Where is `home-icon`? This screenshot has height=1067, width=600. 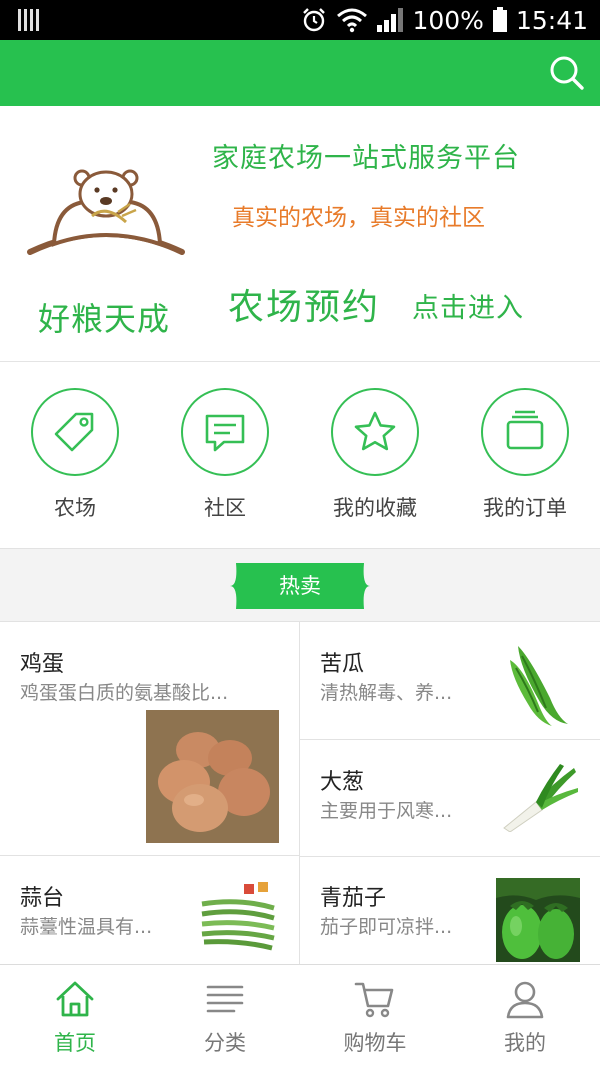
home-icon is located at coordinates (75, 999).